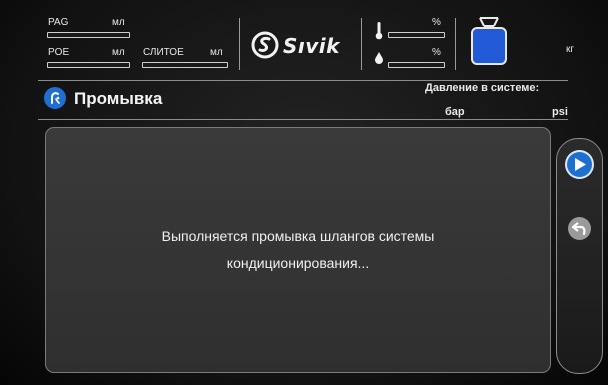 The width and height of the screenshot is (608, 385). Describe the element at coordinates (163, 52) in the screenshot. I see `drain-label: СЛИТОЕ` at that location.